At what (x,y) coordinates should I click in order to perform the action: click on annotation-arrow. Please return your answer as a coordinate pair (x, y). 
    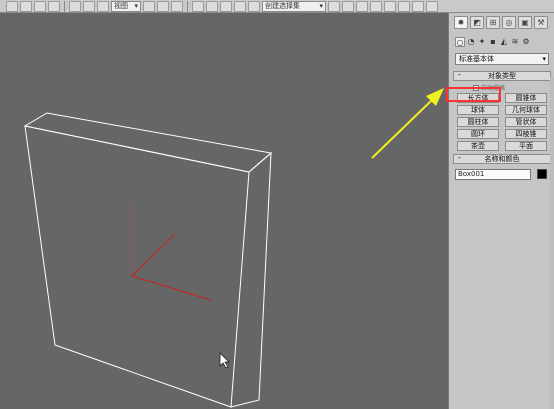
    Looking at the image, I should click on (407, 123).